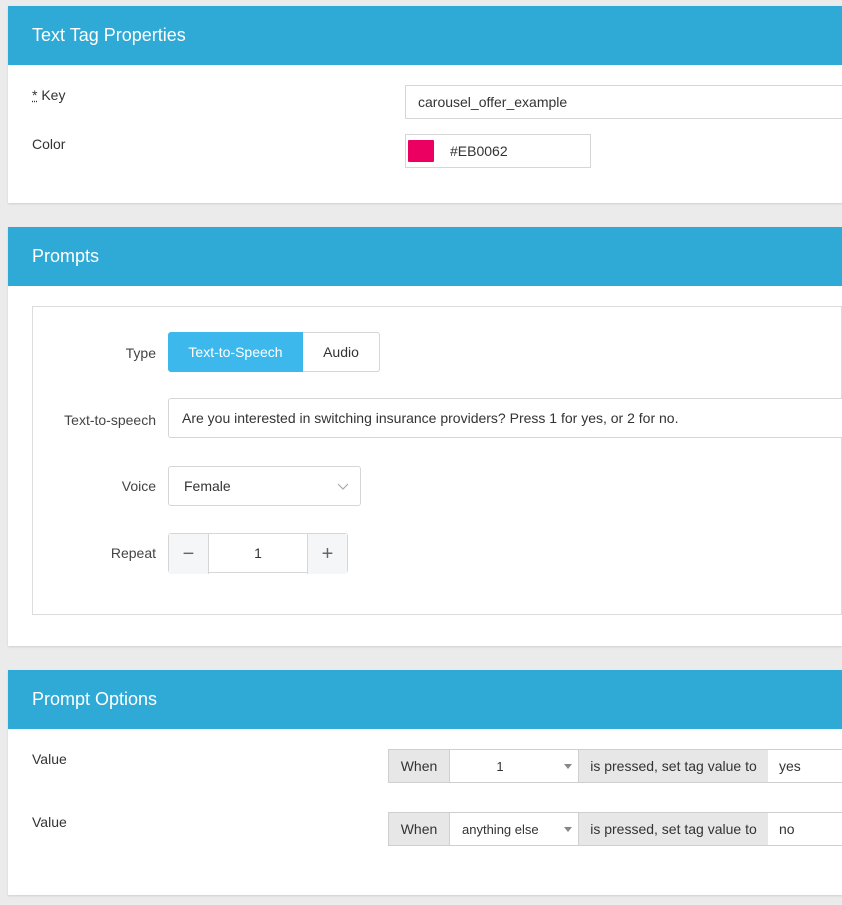 The width and height of the screenshot is (842, 905). I want to click on chevron-down-icon, so click(343, 486).